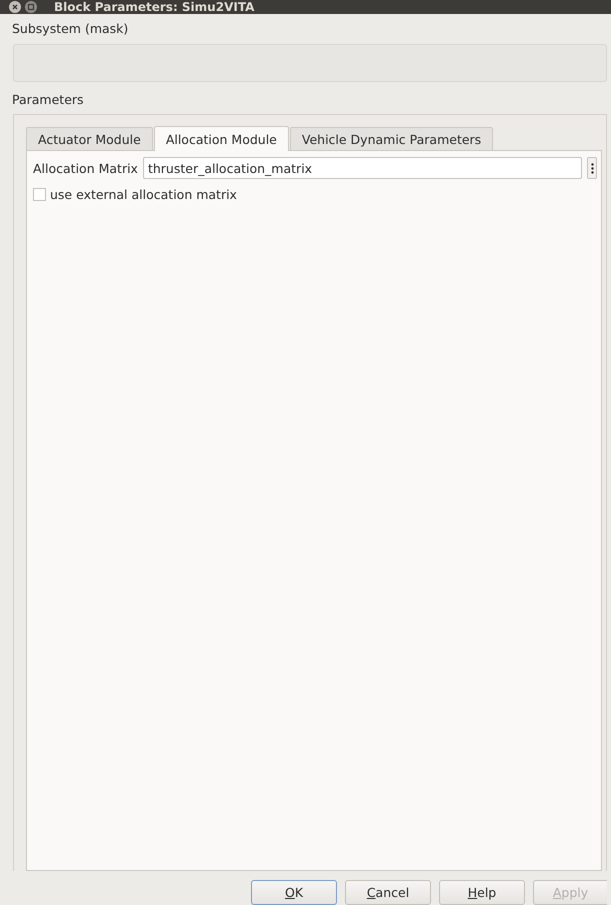 This screenshot has height=905, width=611. Describe the element at coordinates (388, 892) in the screenshot. I see `dialog-button: Cancel` at that location.